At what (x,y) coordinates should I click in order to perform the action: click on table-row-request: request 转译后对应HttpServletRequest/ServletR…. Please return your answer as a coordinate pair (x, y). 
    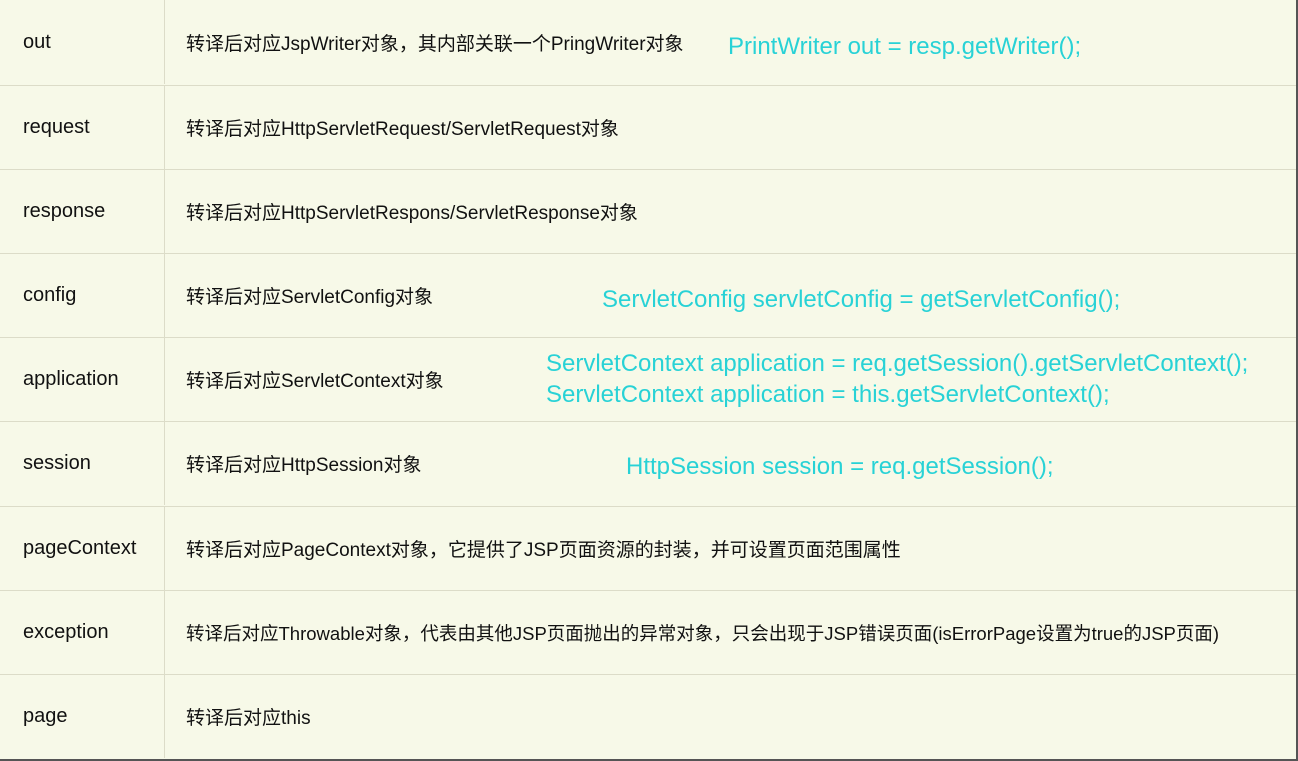
    Looking at the image, I should click on (648, 127).